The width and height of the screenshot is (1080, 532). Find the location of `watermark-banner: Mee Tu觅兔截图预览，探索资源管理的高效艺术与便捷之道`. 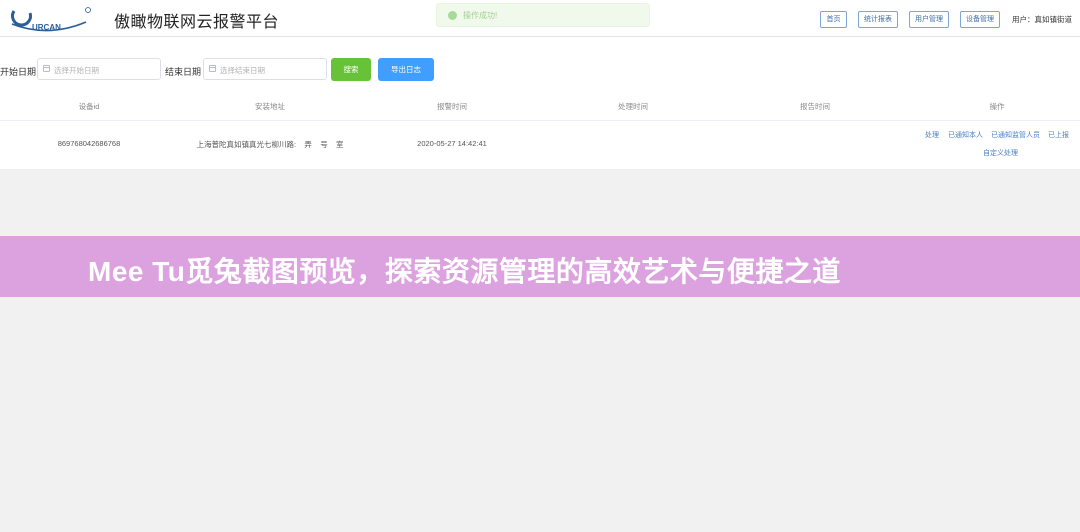

watermark-banner: Mee Tu觅兔截图预览，探索资源管理的高效艺术与便捷之道 is located at coordinates (540, 266).